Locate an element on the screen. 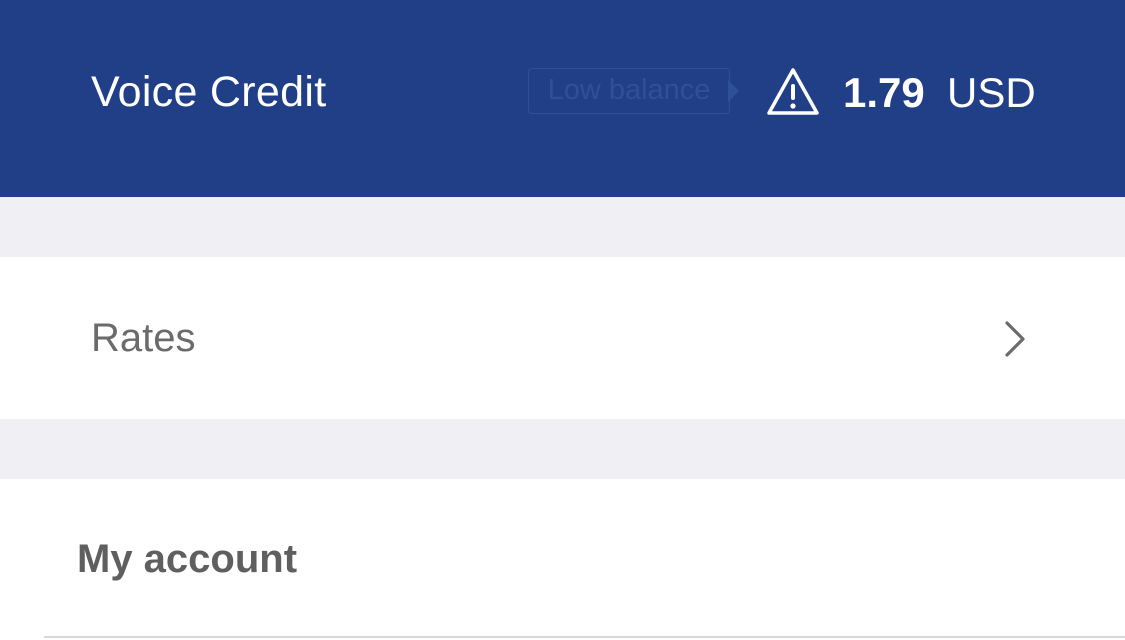 Image resolution: width=1125 pixels, height=640 pixels. warning-icon is located at coordinates (793, 91).